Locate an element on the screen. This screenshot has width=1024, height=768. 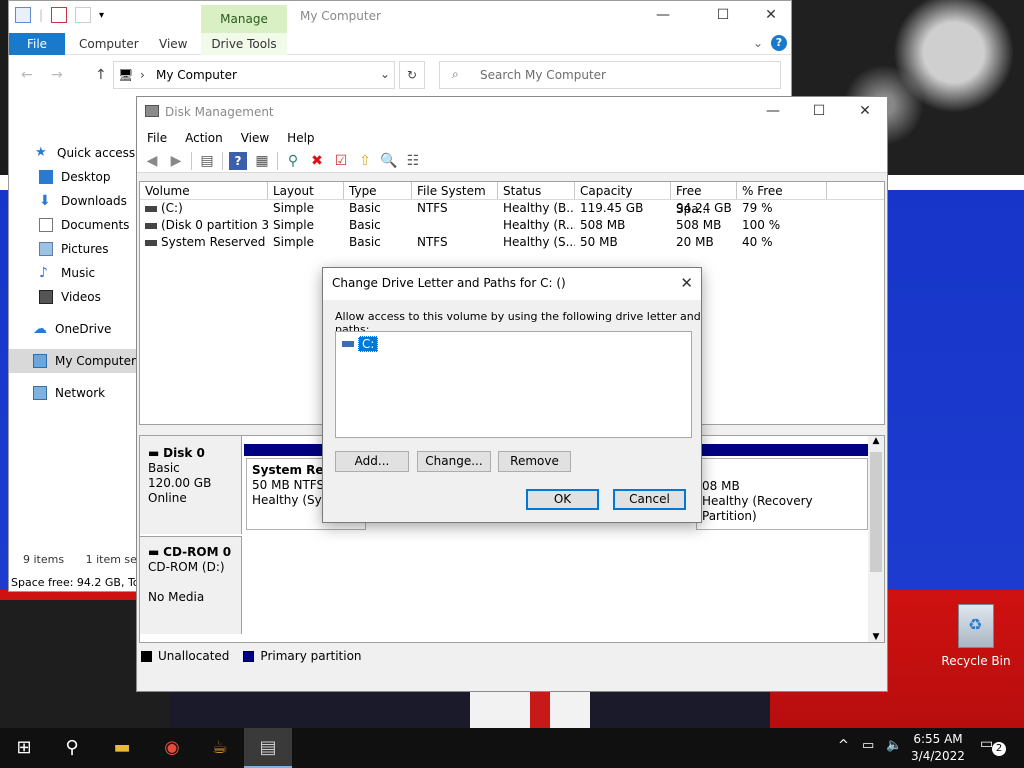
desktop-icon is located at coordinates (46, 177).